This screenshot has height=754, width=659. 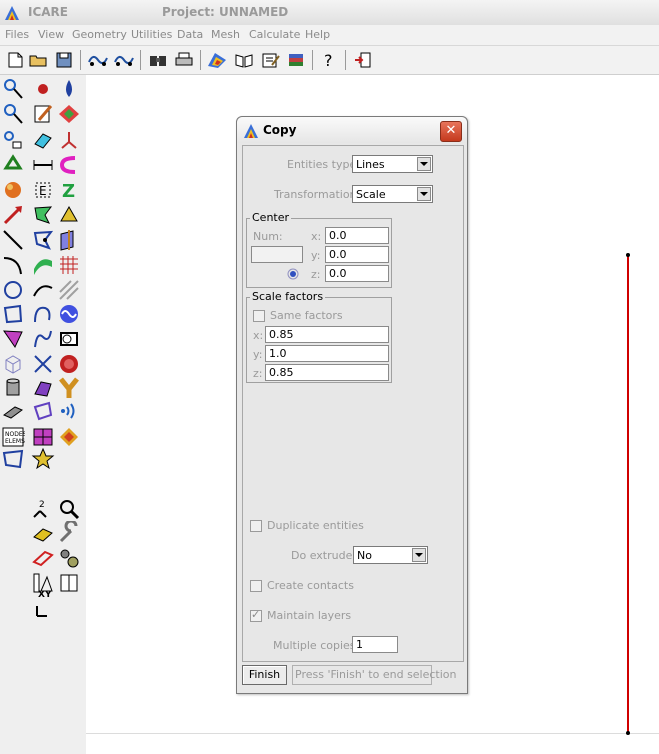 I want to click on book-icon, so click(x=244, y=60).